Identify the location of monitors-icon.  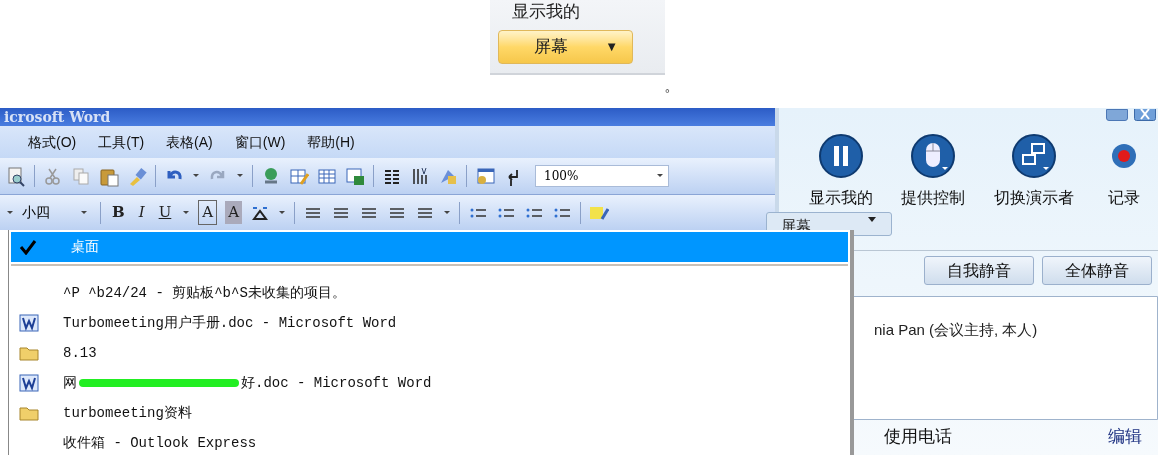
(1033, 156).